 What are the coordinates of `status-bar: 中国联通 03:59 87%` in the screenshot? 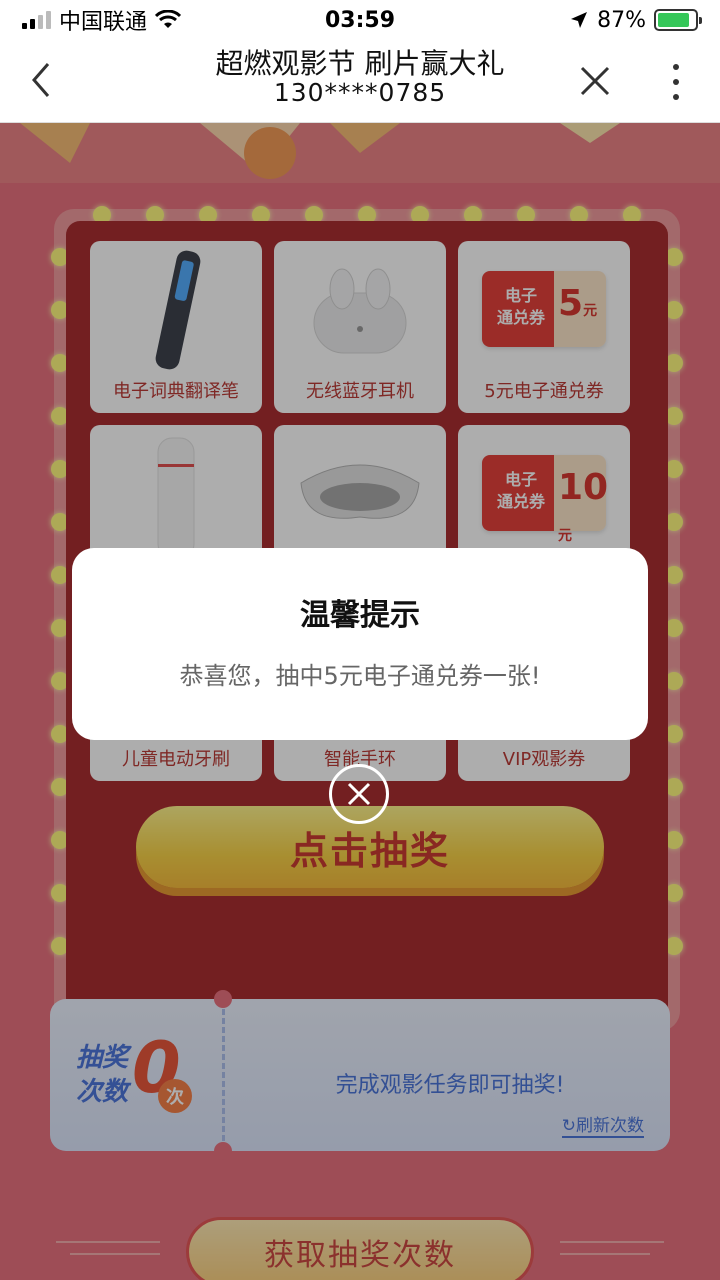 It's located at (360, 20).